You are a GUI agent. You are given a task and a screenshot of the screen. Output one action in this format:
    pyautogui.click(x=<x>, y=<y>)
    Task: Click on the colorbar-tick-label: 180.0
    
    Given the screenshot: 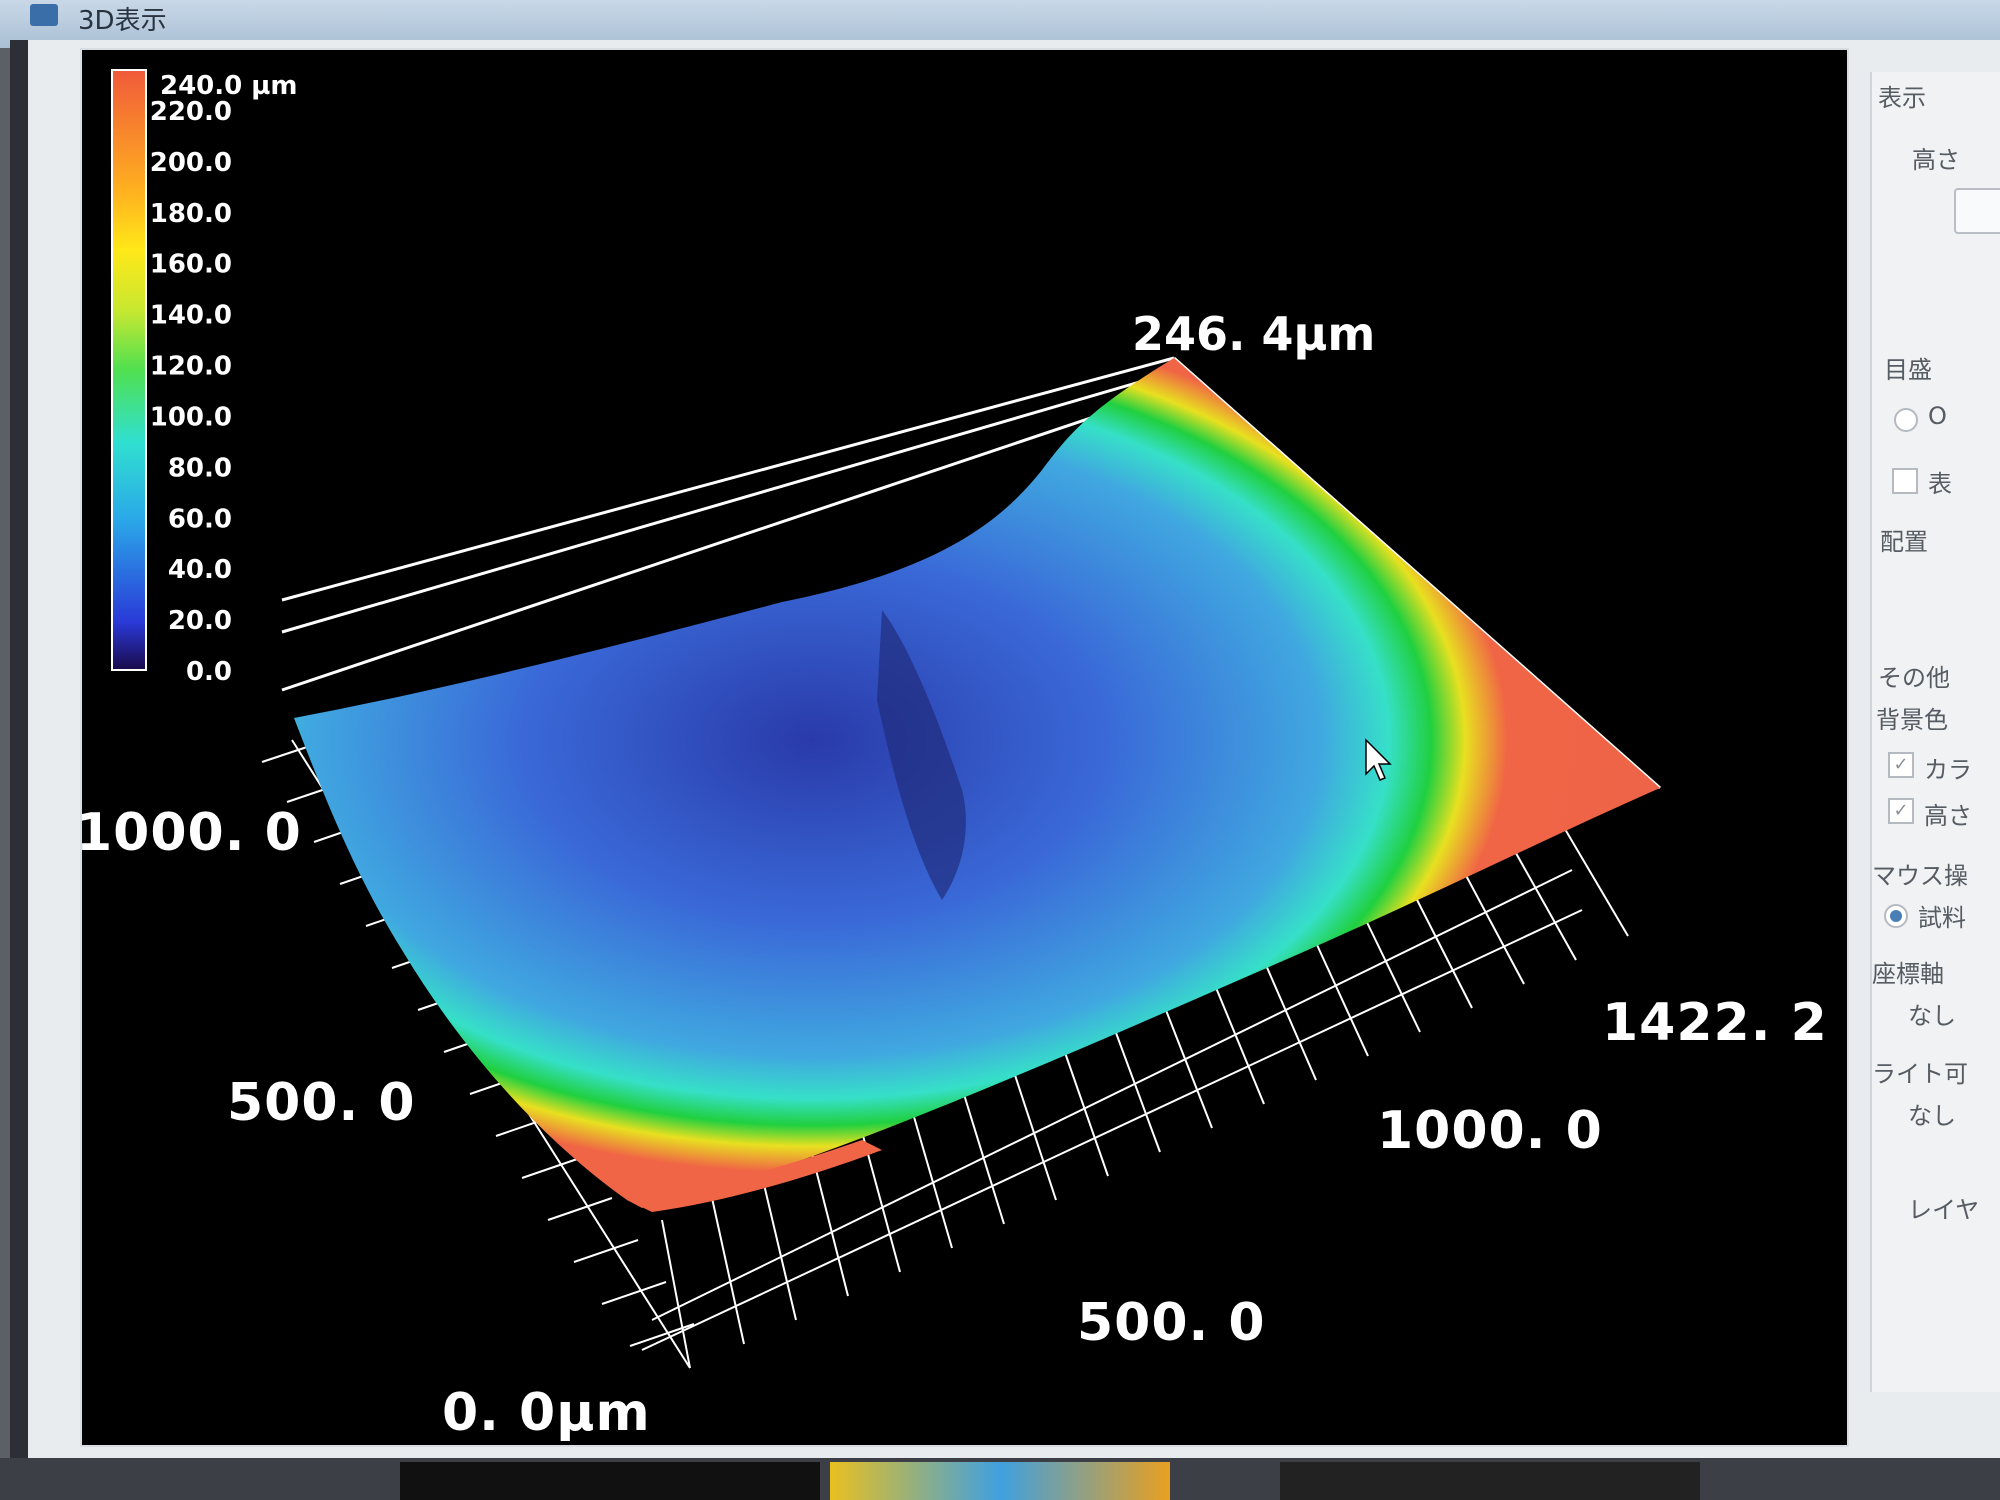 What is the action you would take?
    pyautogui.click(x=191, y=214)
    